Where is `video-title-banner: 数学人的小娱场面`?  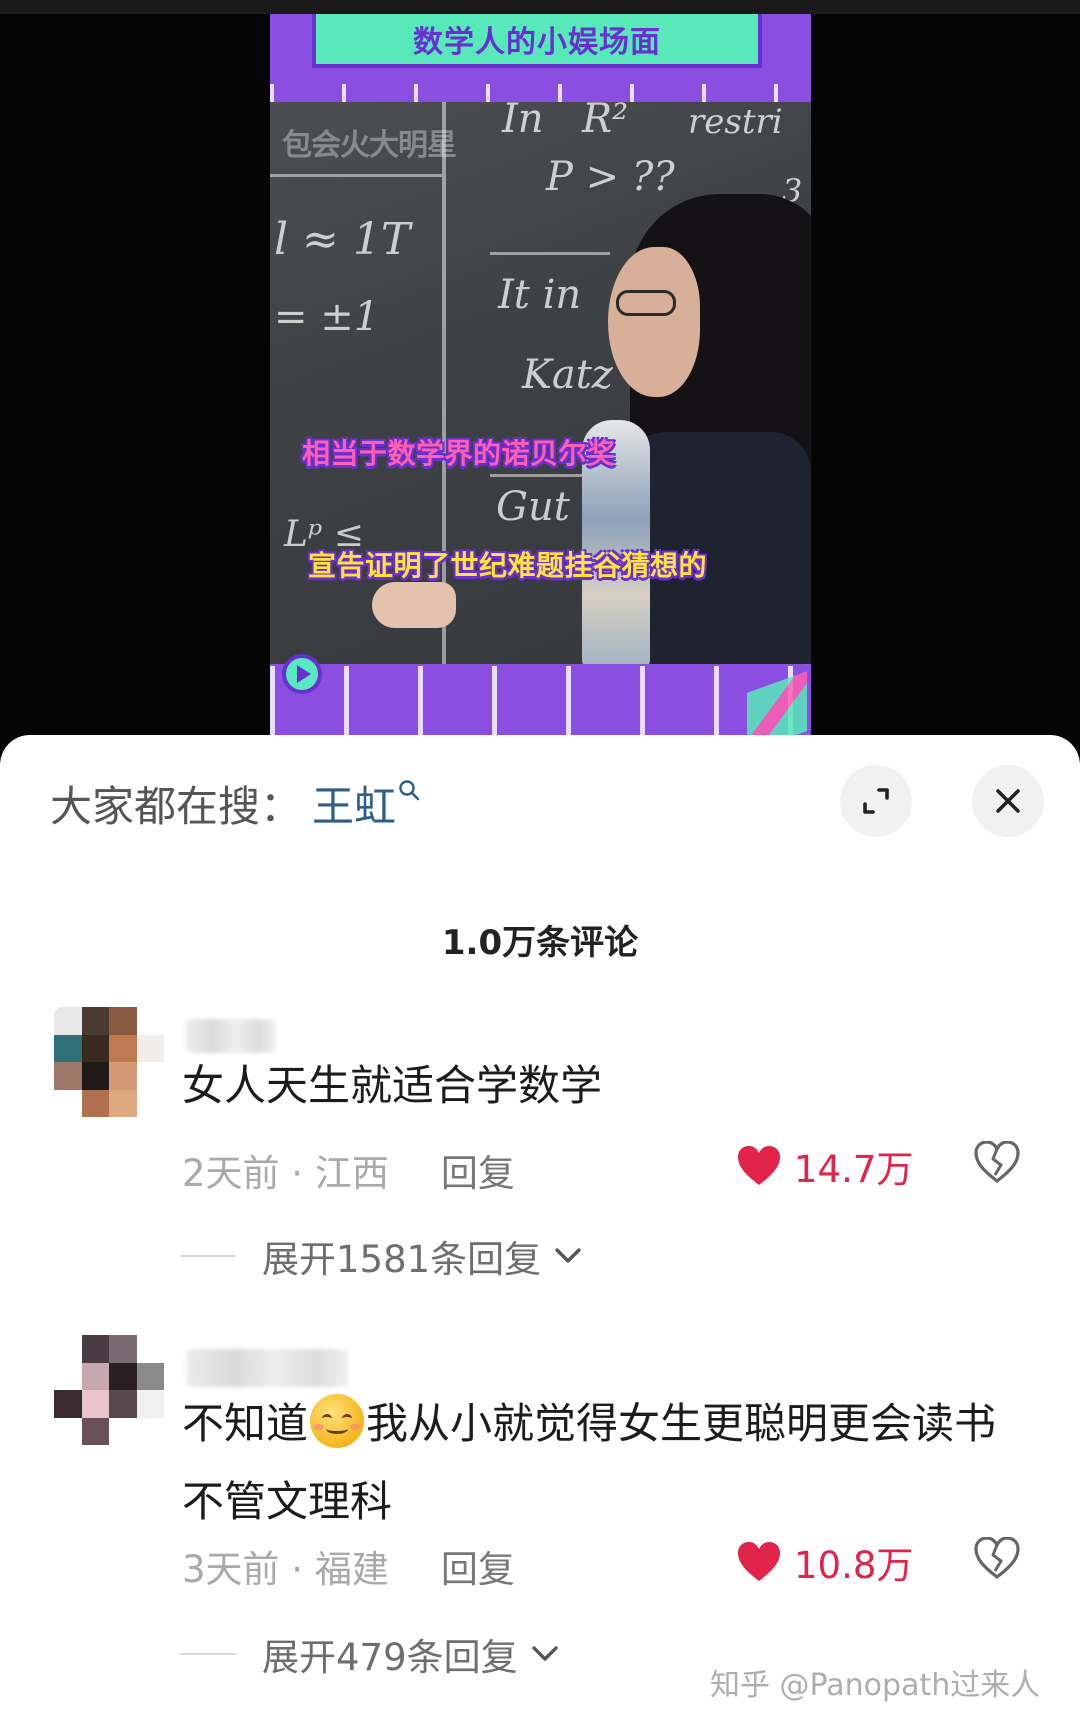
video-title-banner: 数学人的小娱场面 is located at coordinates (537, 41).